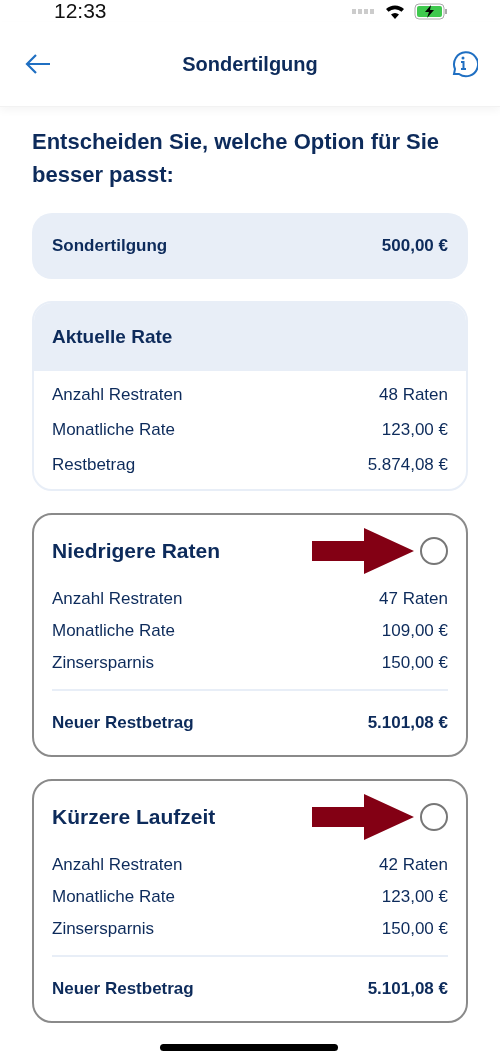 This screenshot has width=500, height=1055. What do you see at coordinates (80, 11) in the screenshot?
I see `status-time: 12:33` at bounding box center [80, 11].